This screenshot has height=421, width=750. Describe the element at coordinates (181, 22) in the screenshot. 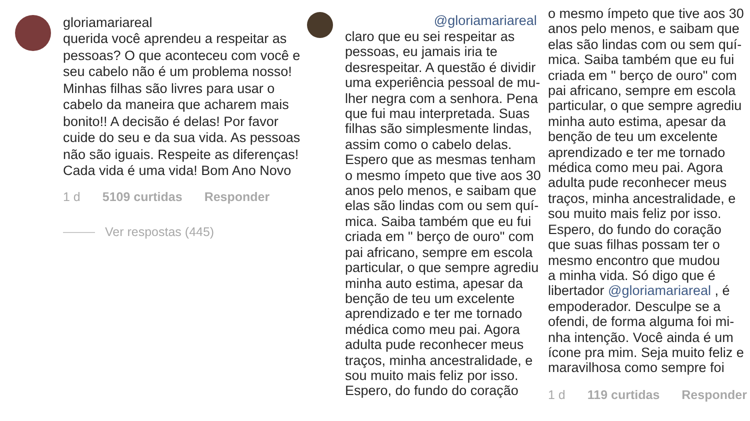

I see `username: gloriamariareal` at that location.